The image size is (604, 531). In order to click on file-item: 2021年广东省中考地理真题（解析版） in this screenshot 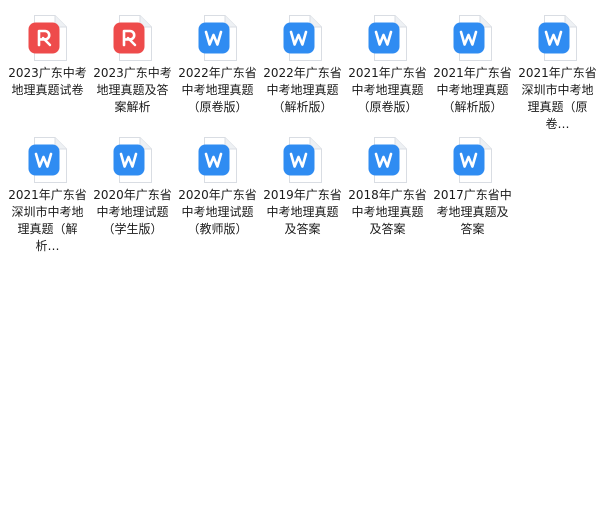, I will do `click(472, 71)`.